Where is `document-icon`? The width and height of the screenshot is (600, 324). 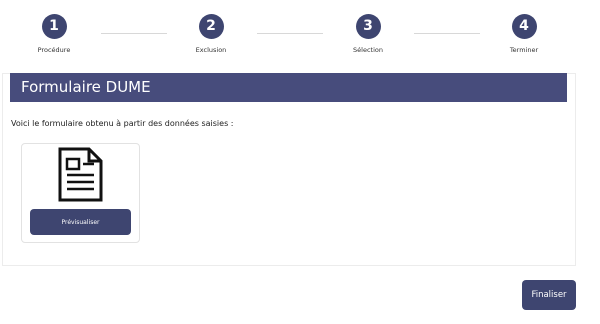
document-icon is located at coordinates (80, 174).